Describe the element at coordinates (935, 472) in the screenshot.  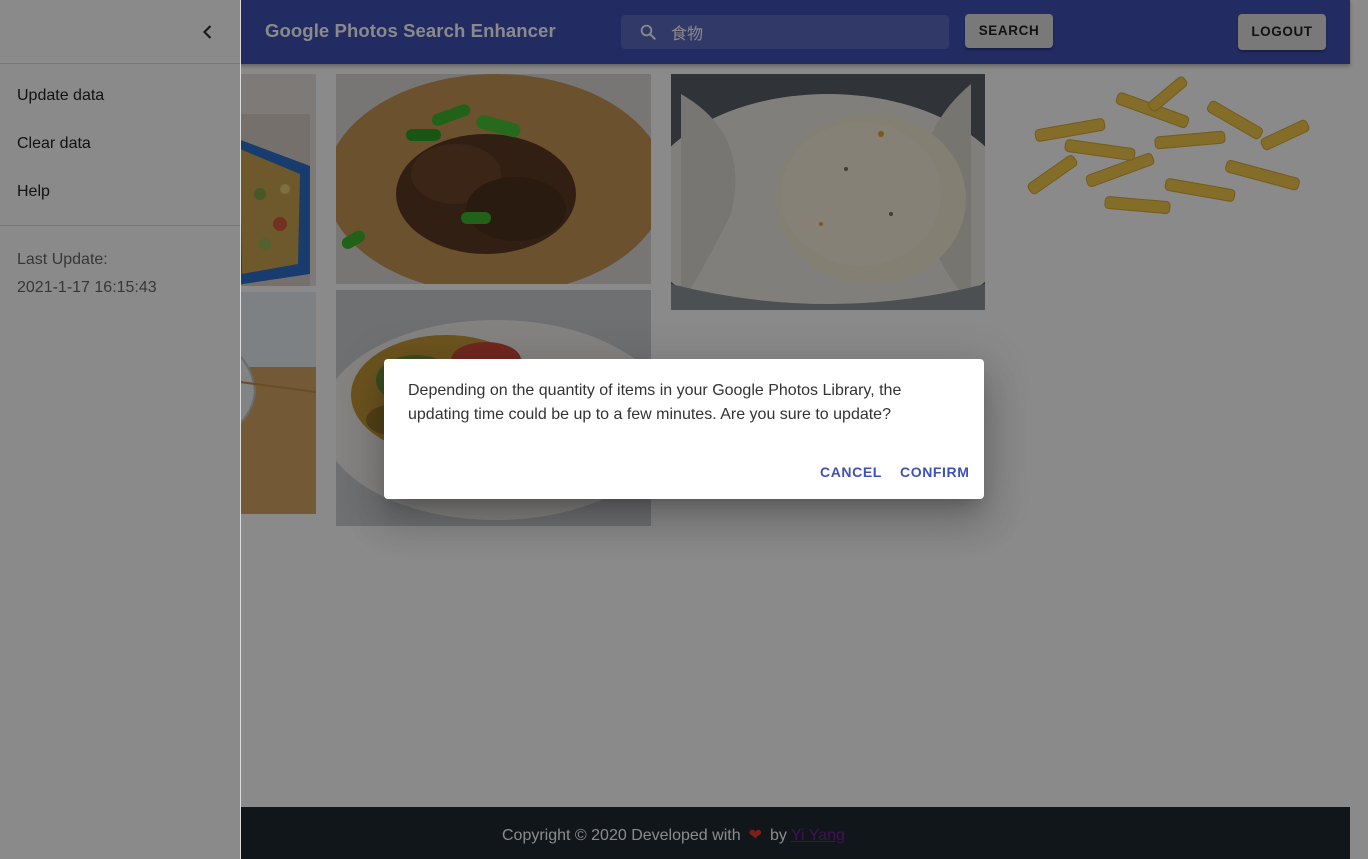
I see `confirm-button: CONFIRM` at that location.